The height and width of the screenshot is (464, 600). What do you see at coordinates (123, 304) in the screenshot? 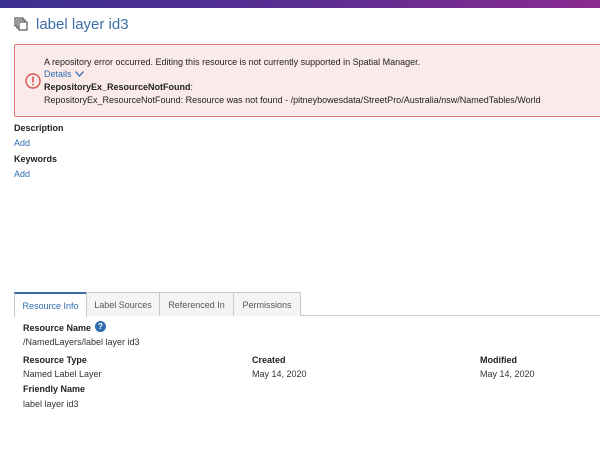
I see `tab-label-sources: Label Sources` at bounding box center [123, 304].